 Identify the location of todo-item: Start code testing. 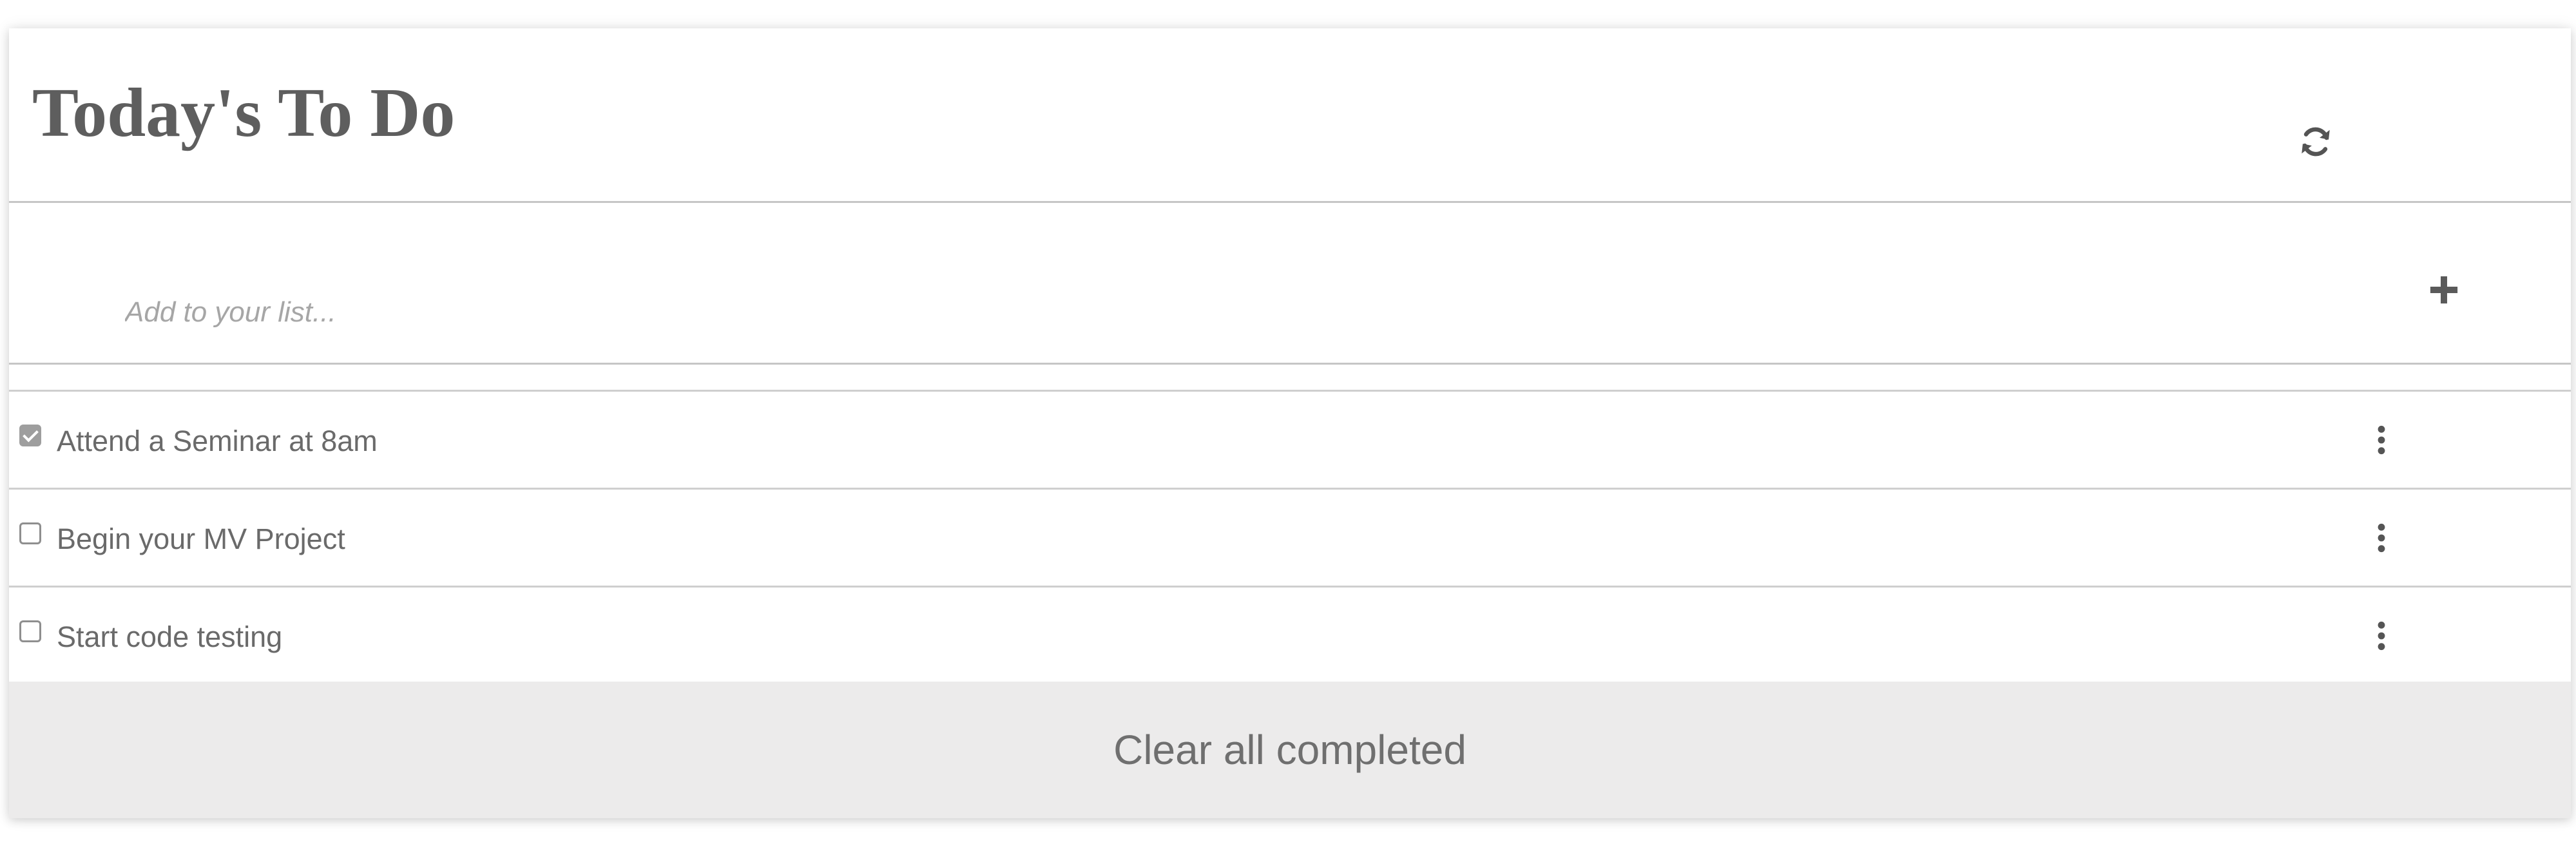
(1290, 636).